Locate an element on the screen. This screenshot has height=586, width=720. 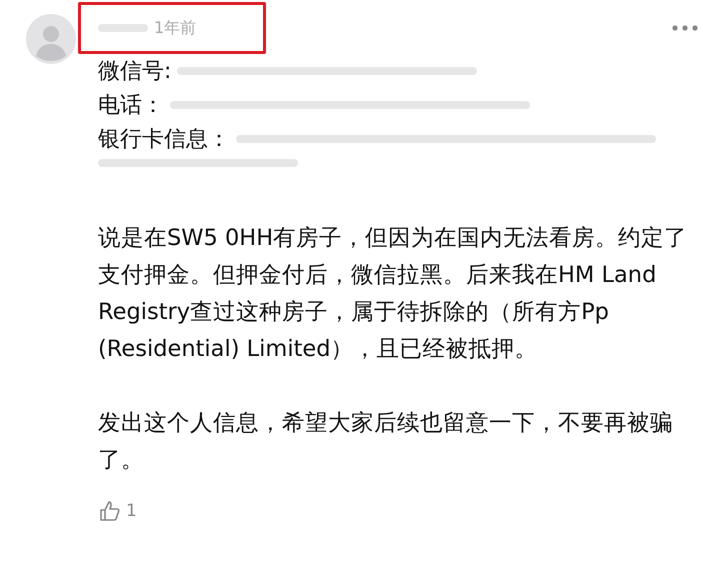
field-label: 电话： is located at coordinates (131, 106).